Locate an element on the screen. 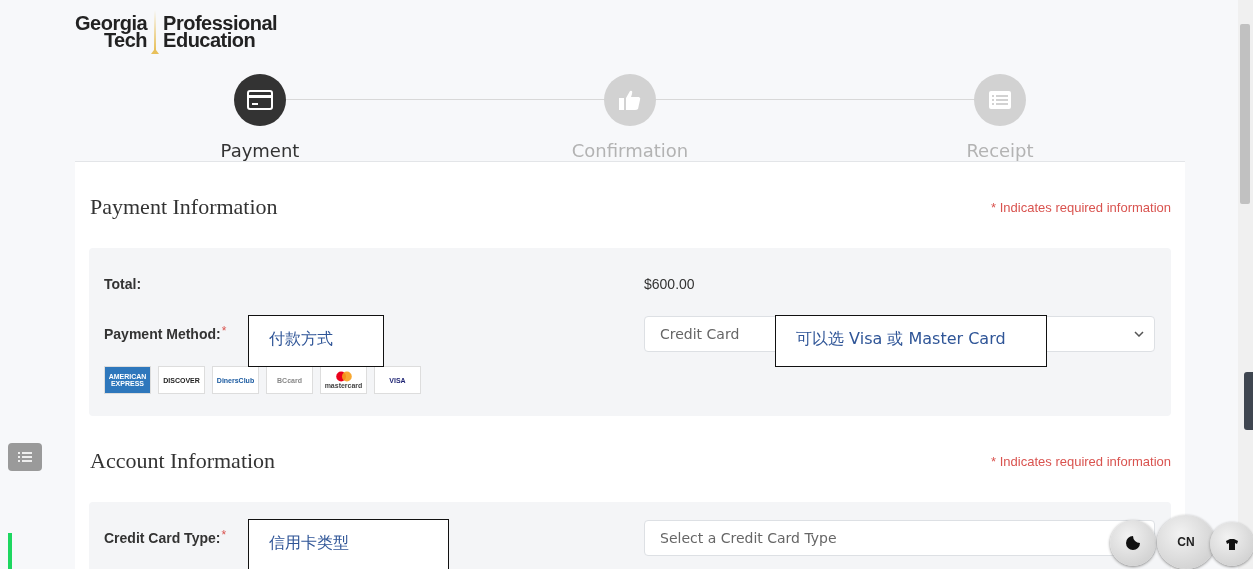 The image size is (1253, 569). section-title: Payment Information is located at coordinates (184, 207).